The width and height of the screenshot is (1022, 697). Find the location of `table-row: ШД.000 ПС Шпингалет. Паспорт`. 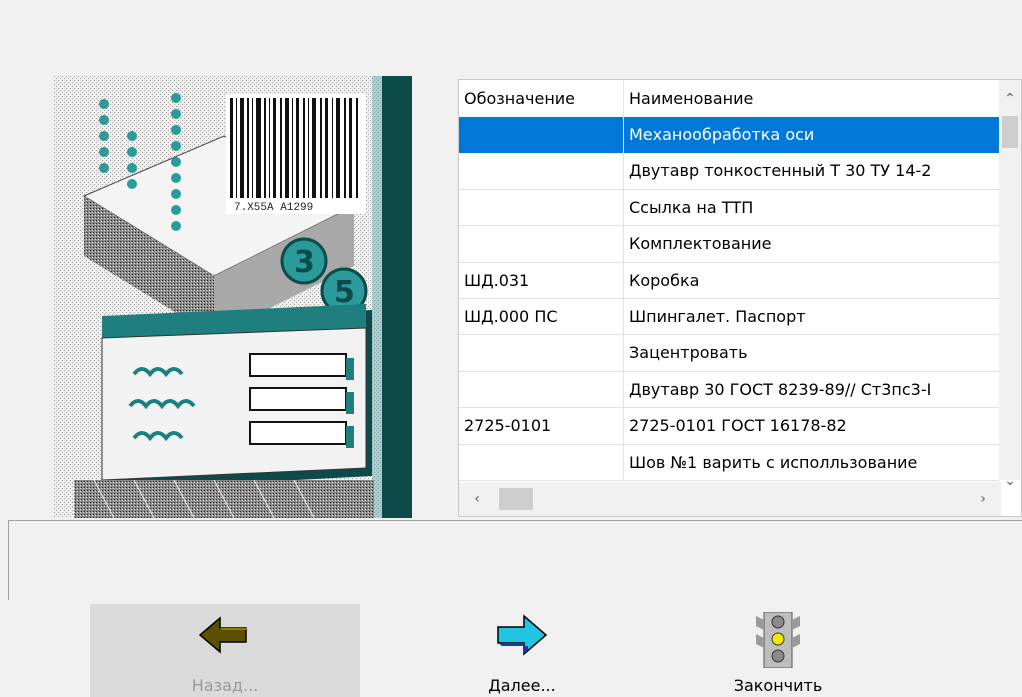

table-row: ШД.000 ПС Шпингалет. Паспорт is located at coordinates (729, 317).